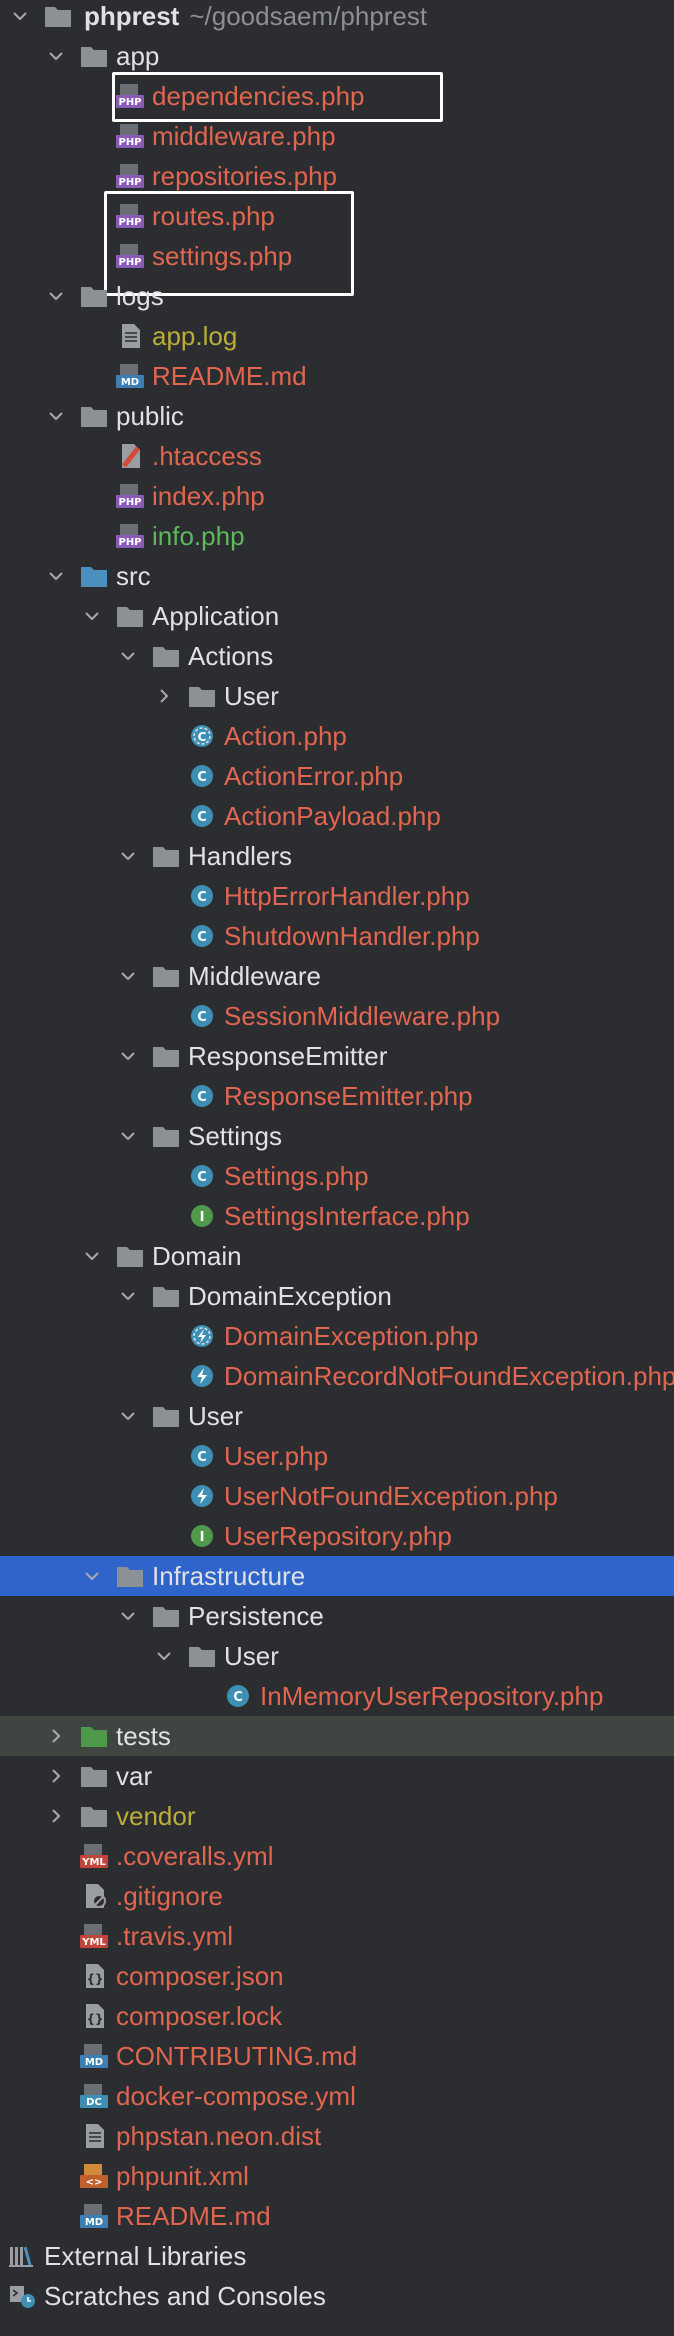 The image size is (674, 2336). Describe the element at coordinates (337, 616) in the screenshot. I see `tree-row: Application` at that location.